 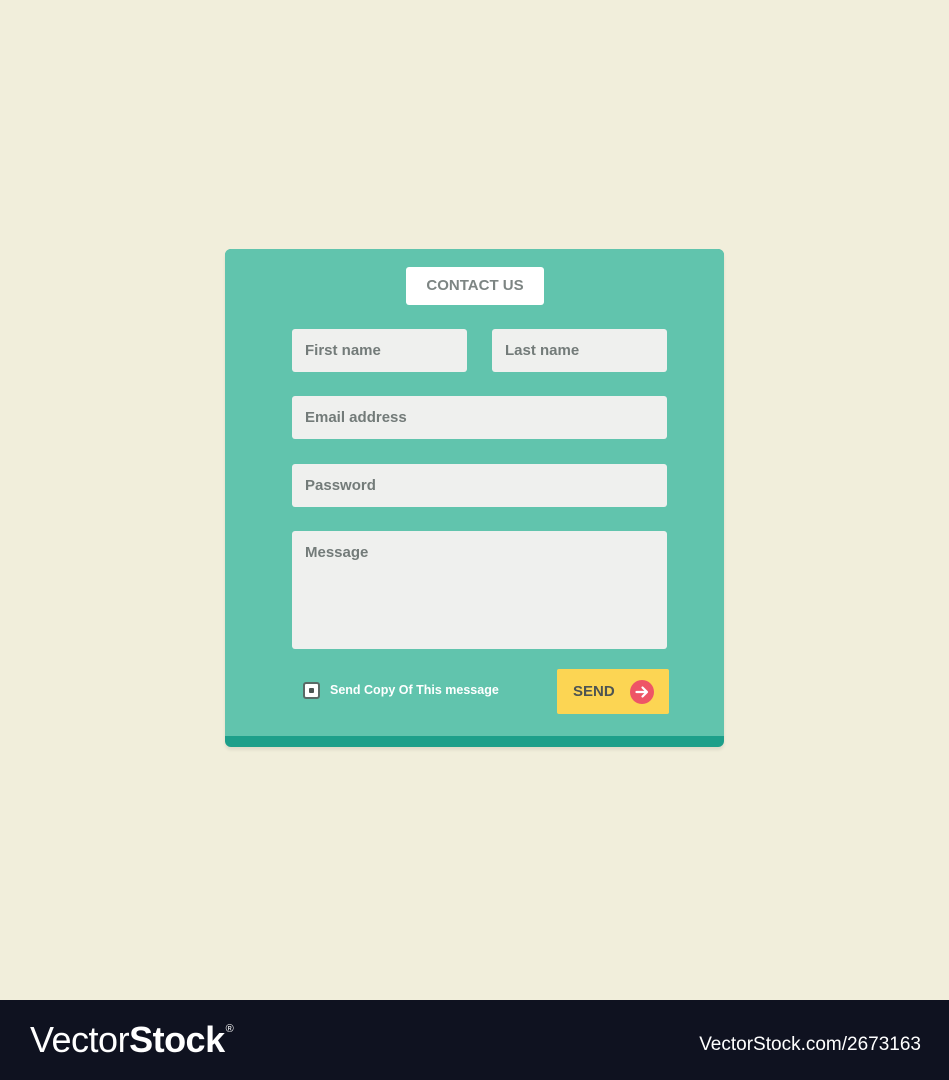 I want to click on send-copy-option: Send Copy Of This message, so click(x=401, y=690).